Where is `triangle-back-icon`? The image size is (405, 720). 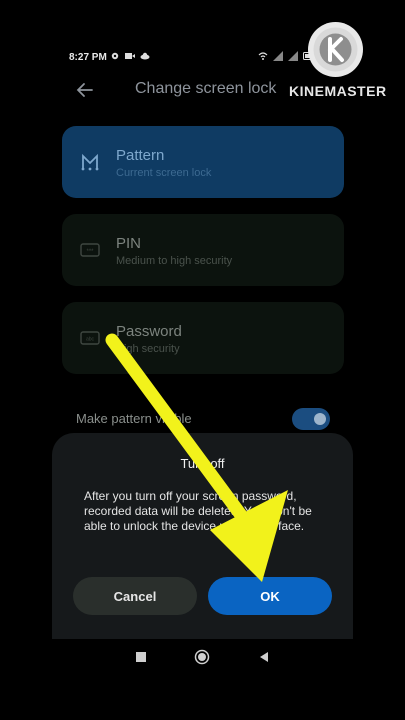
triangle-back-icon is located at coordinates (264, 657).